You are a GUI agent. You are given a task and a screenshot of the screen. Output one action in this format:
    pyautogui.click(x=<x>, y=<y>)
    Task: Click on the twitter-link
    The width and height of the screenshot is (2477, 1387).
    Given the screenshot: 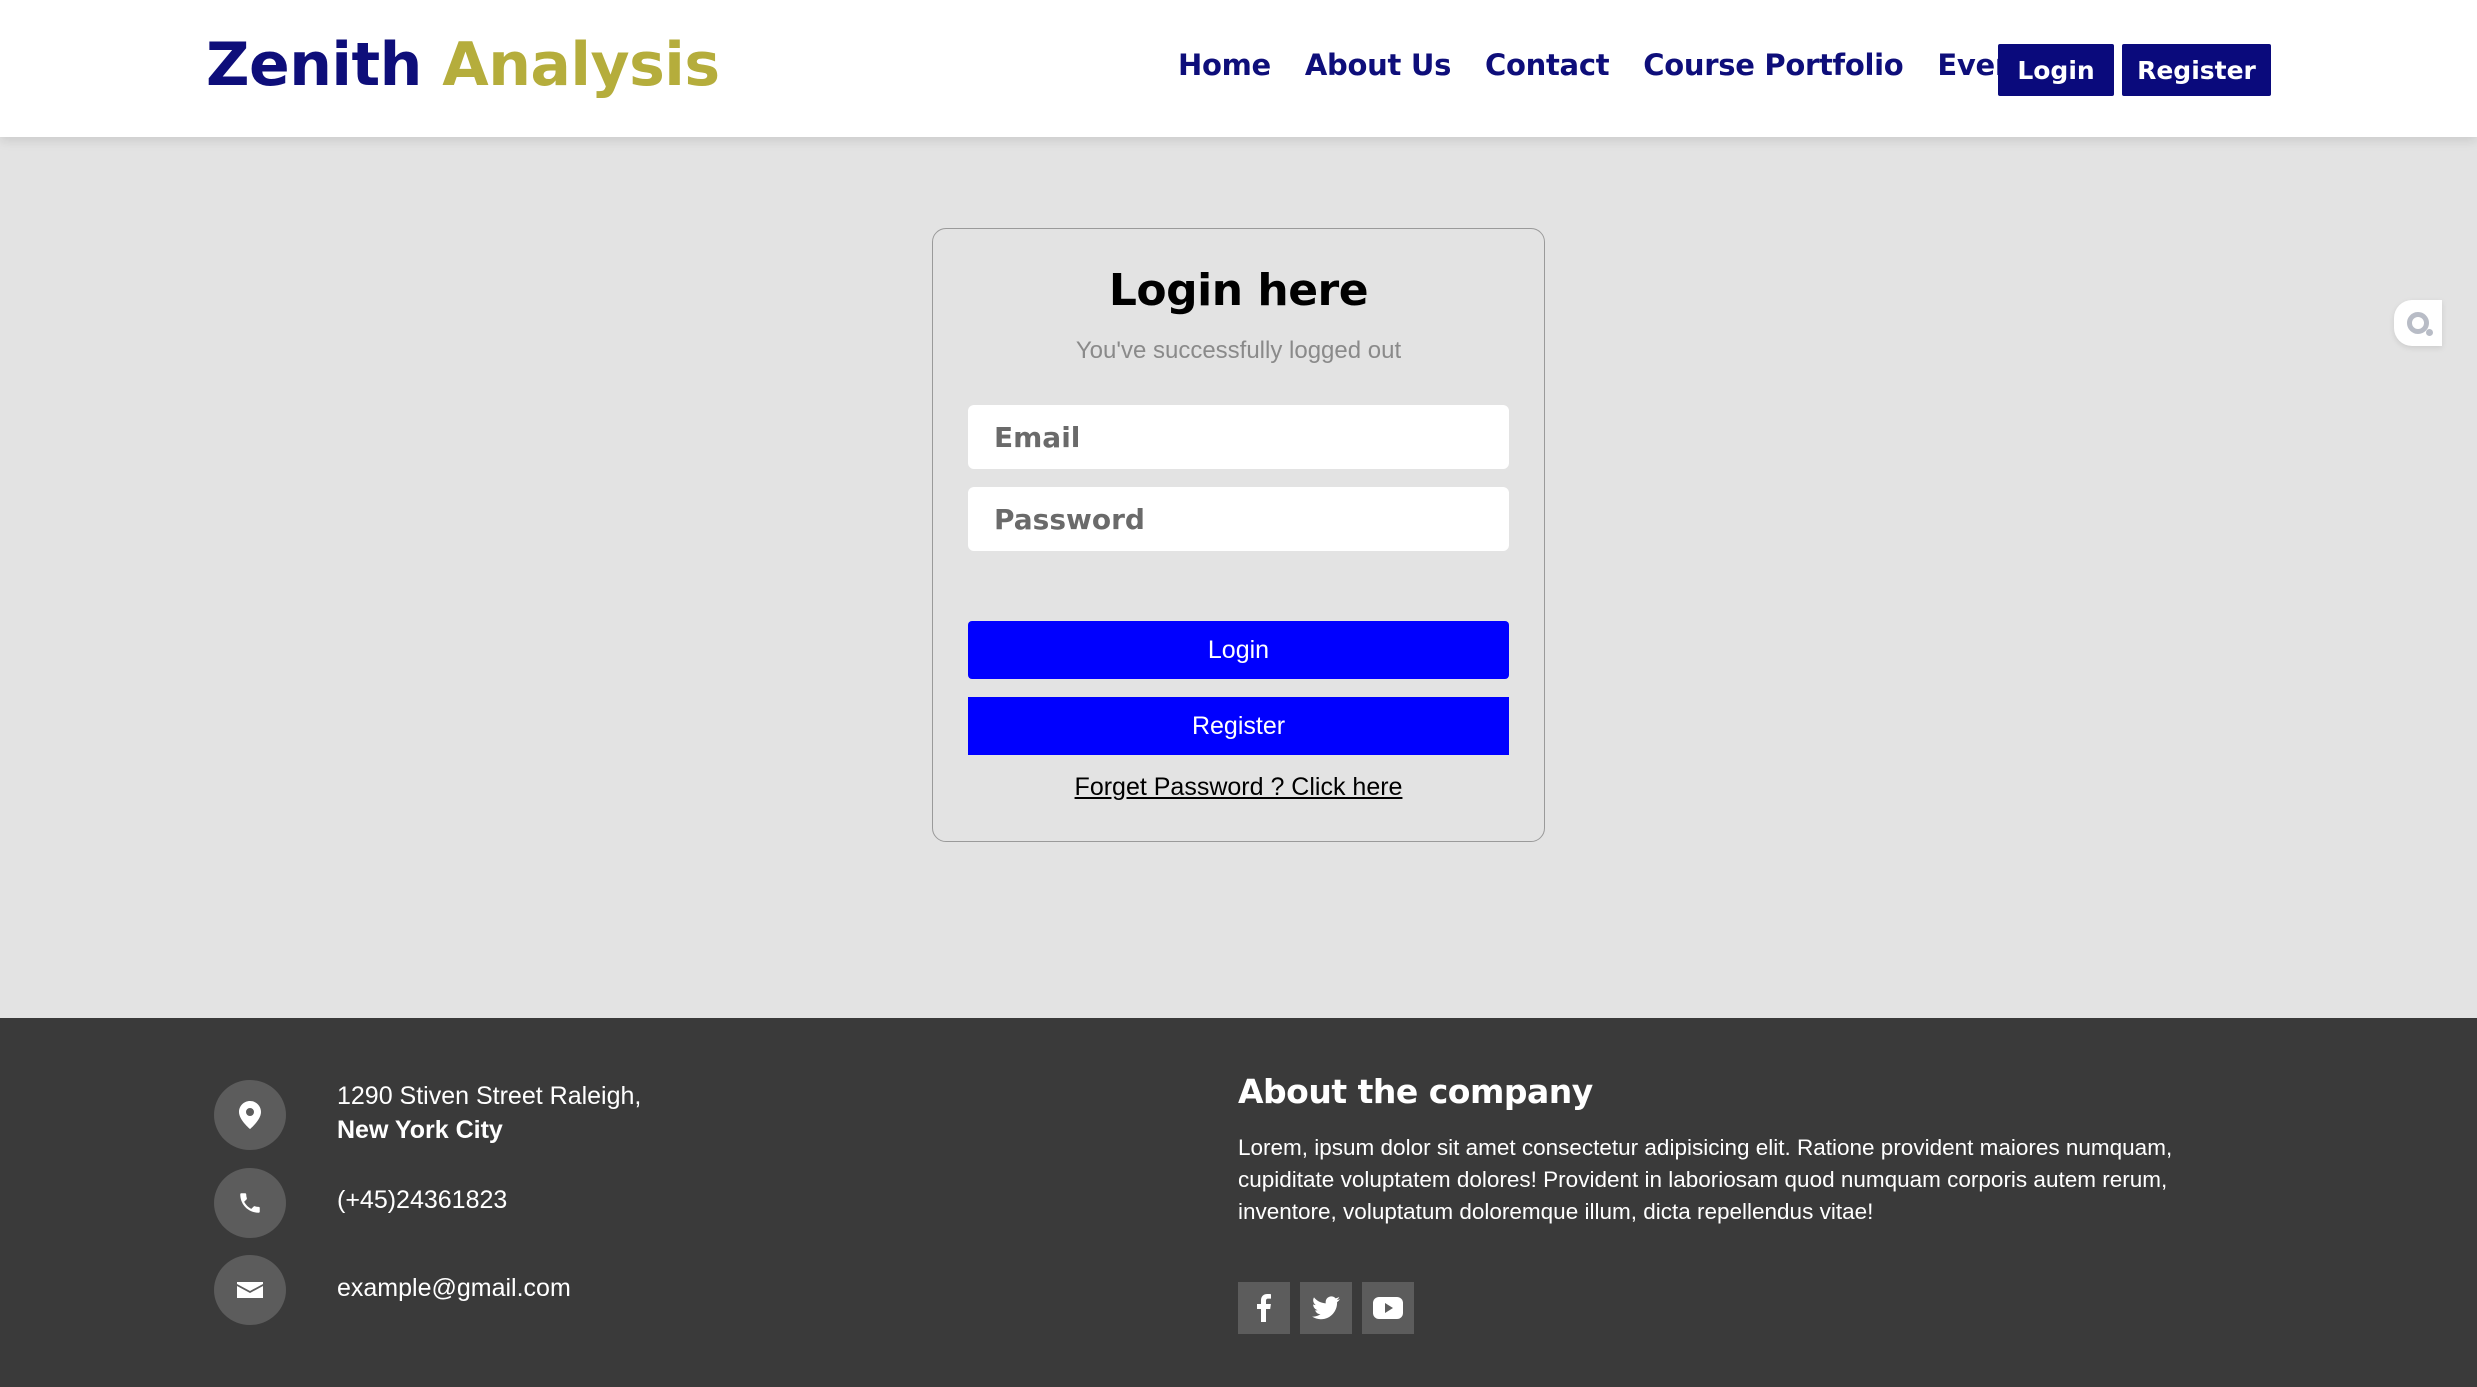 What is the action you would take?
    pyautogui.click(x=1326, y=1308)
    